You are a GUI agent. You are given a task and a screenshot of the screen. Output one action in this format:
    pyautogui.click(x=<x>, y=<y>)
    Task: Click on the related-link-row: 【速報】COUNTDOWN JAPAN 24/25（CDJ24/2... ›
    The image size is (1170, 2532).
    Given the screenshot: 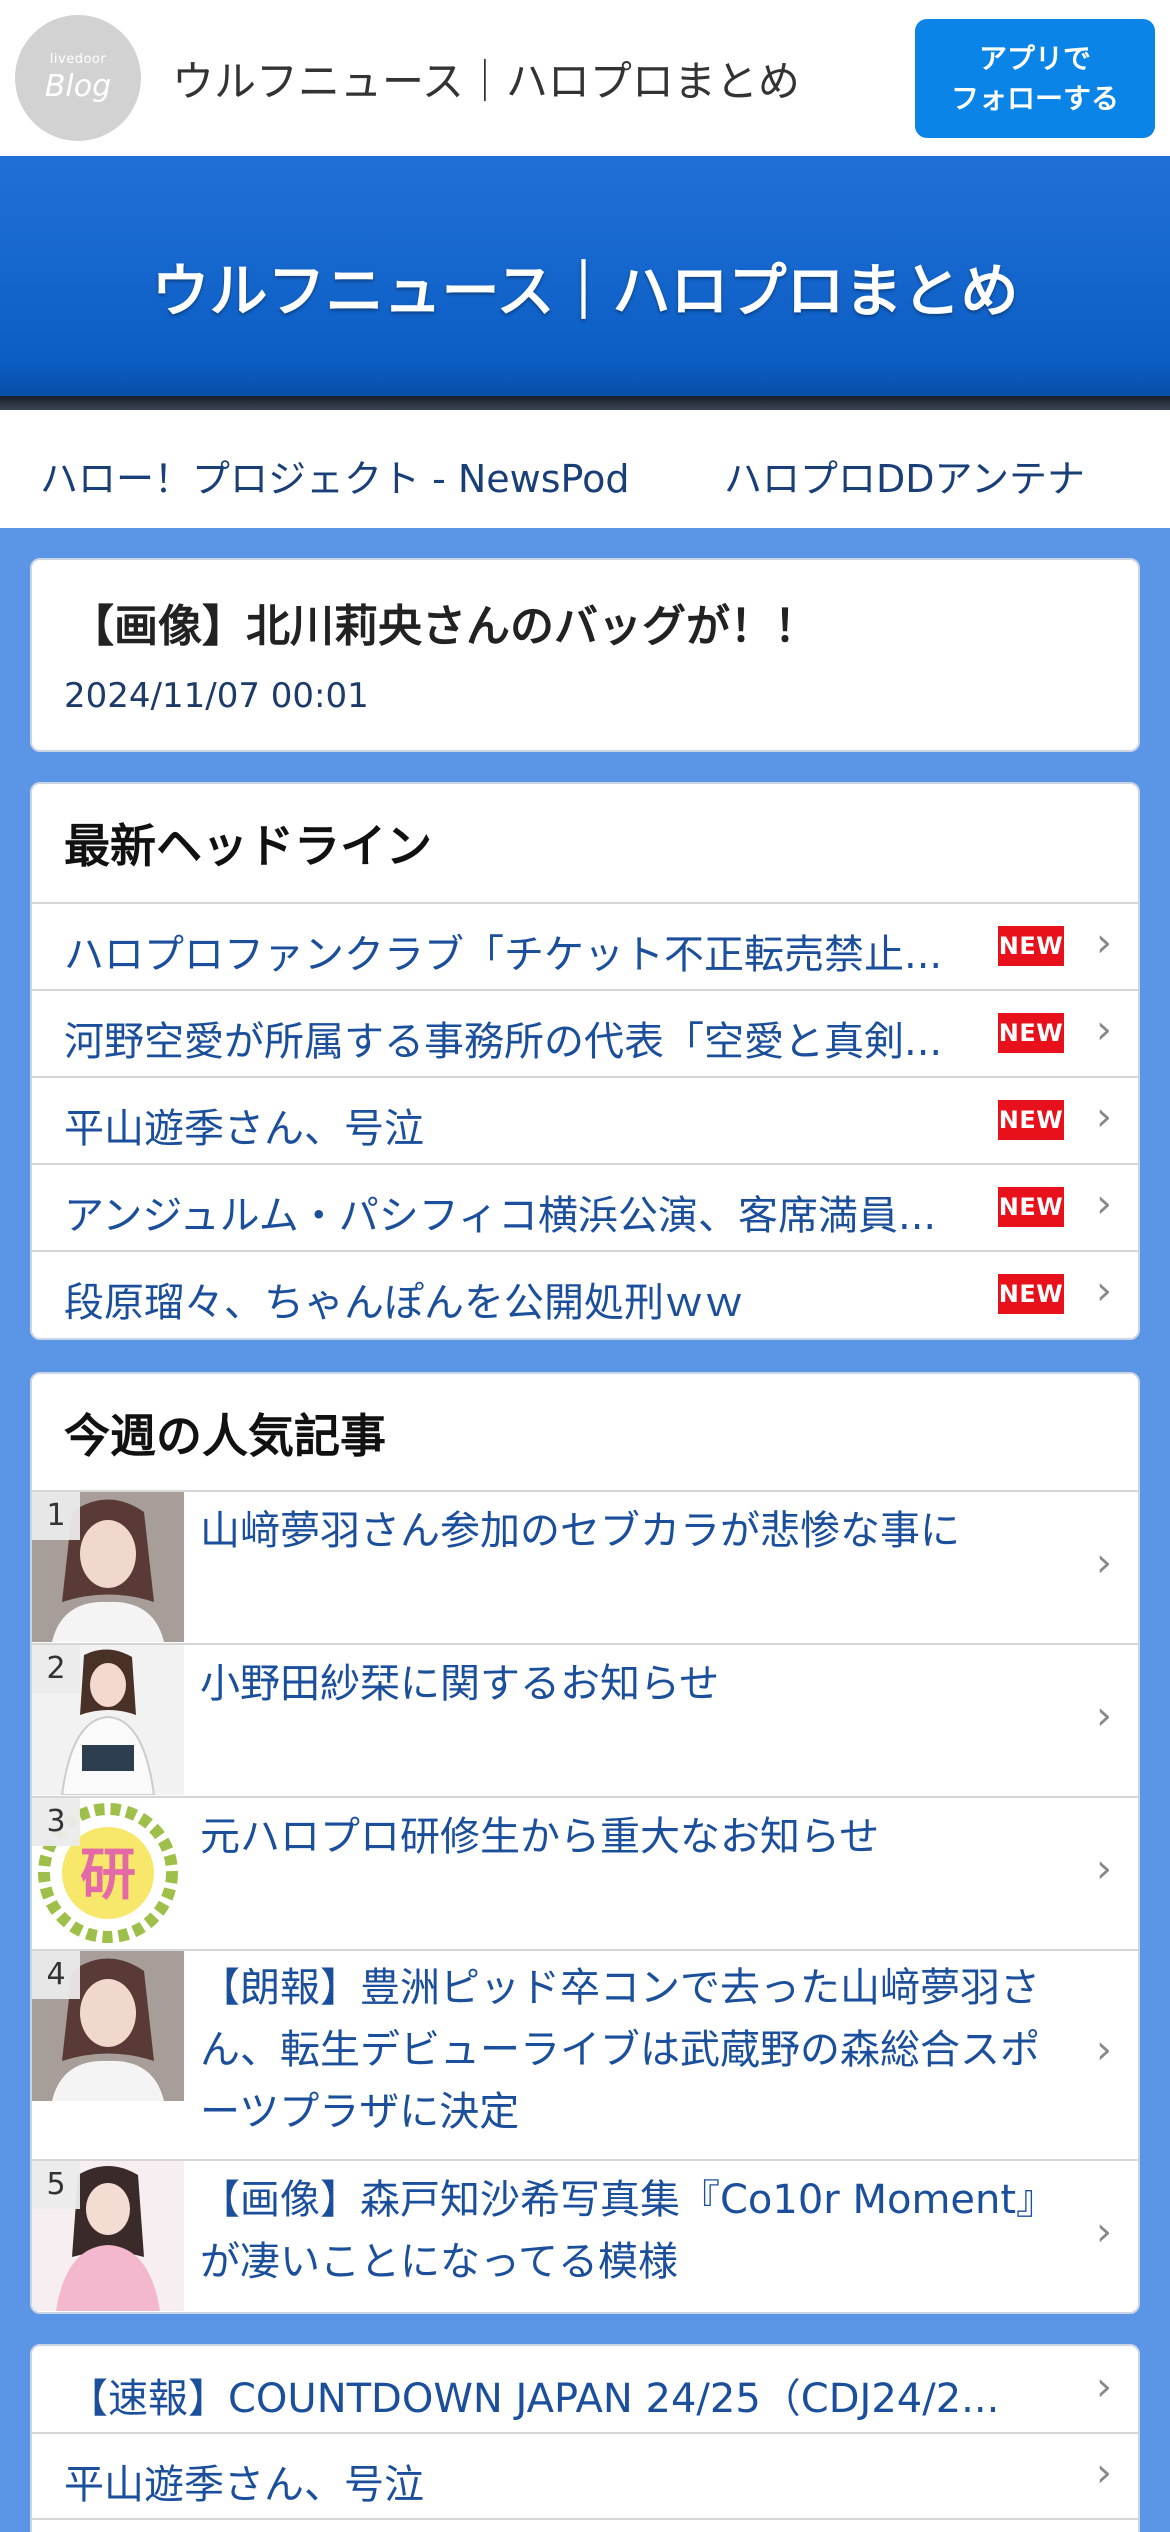 What is the action you would take?
    pyautogui.click(x=585, y=2389)
    